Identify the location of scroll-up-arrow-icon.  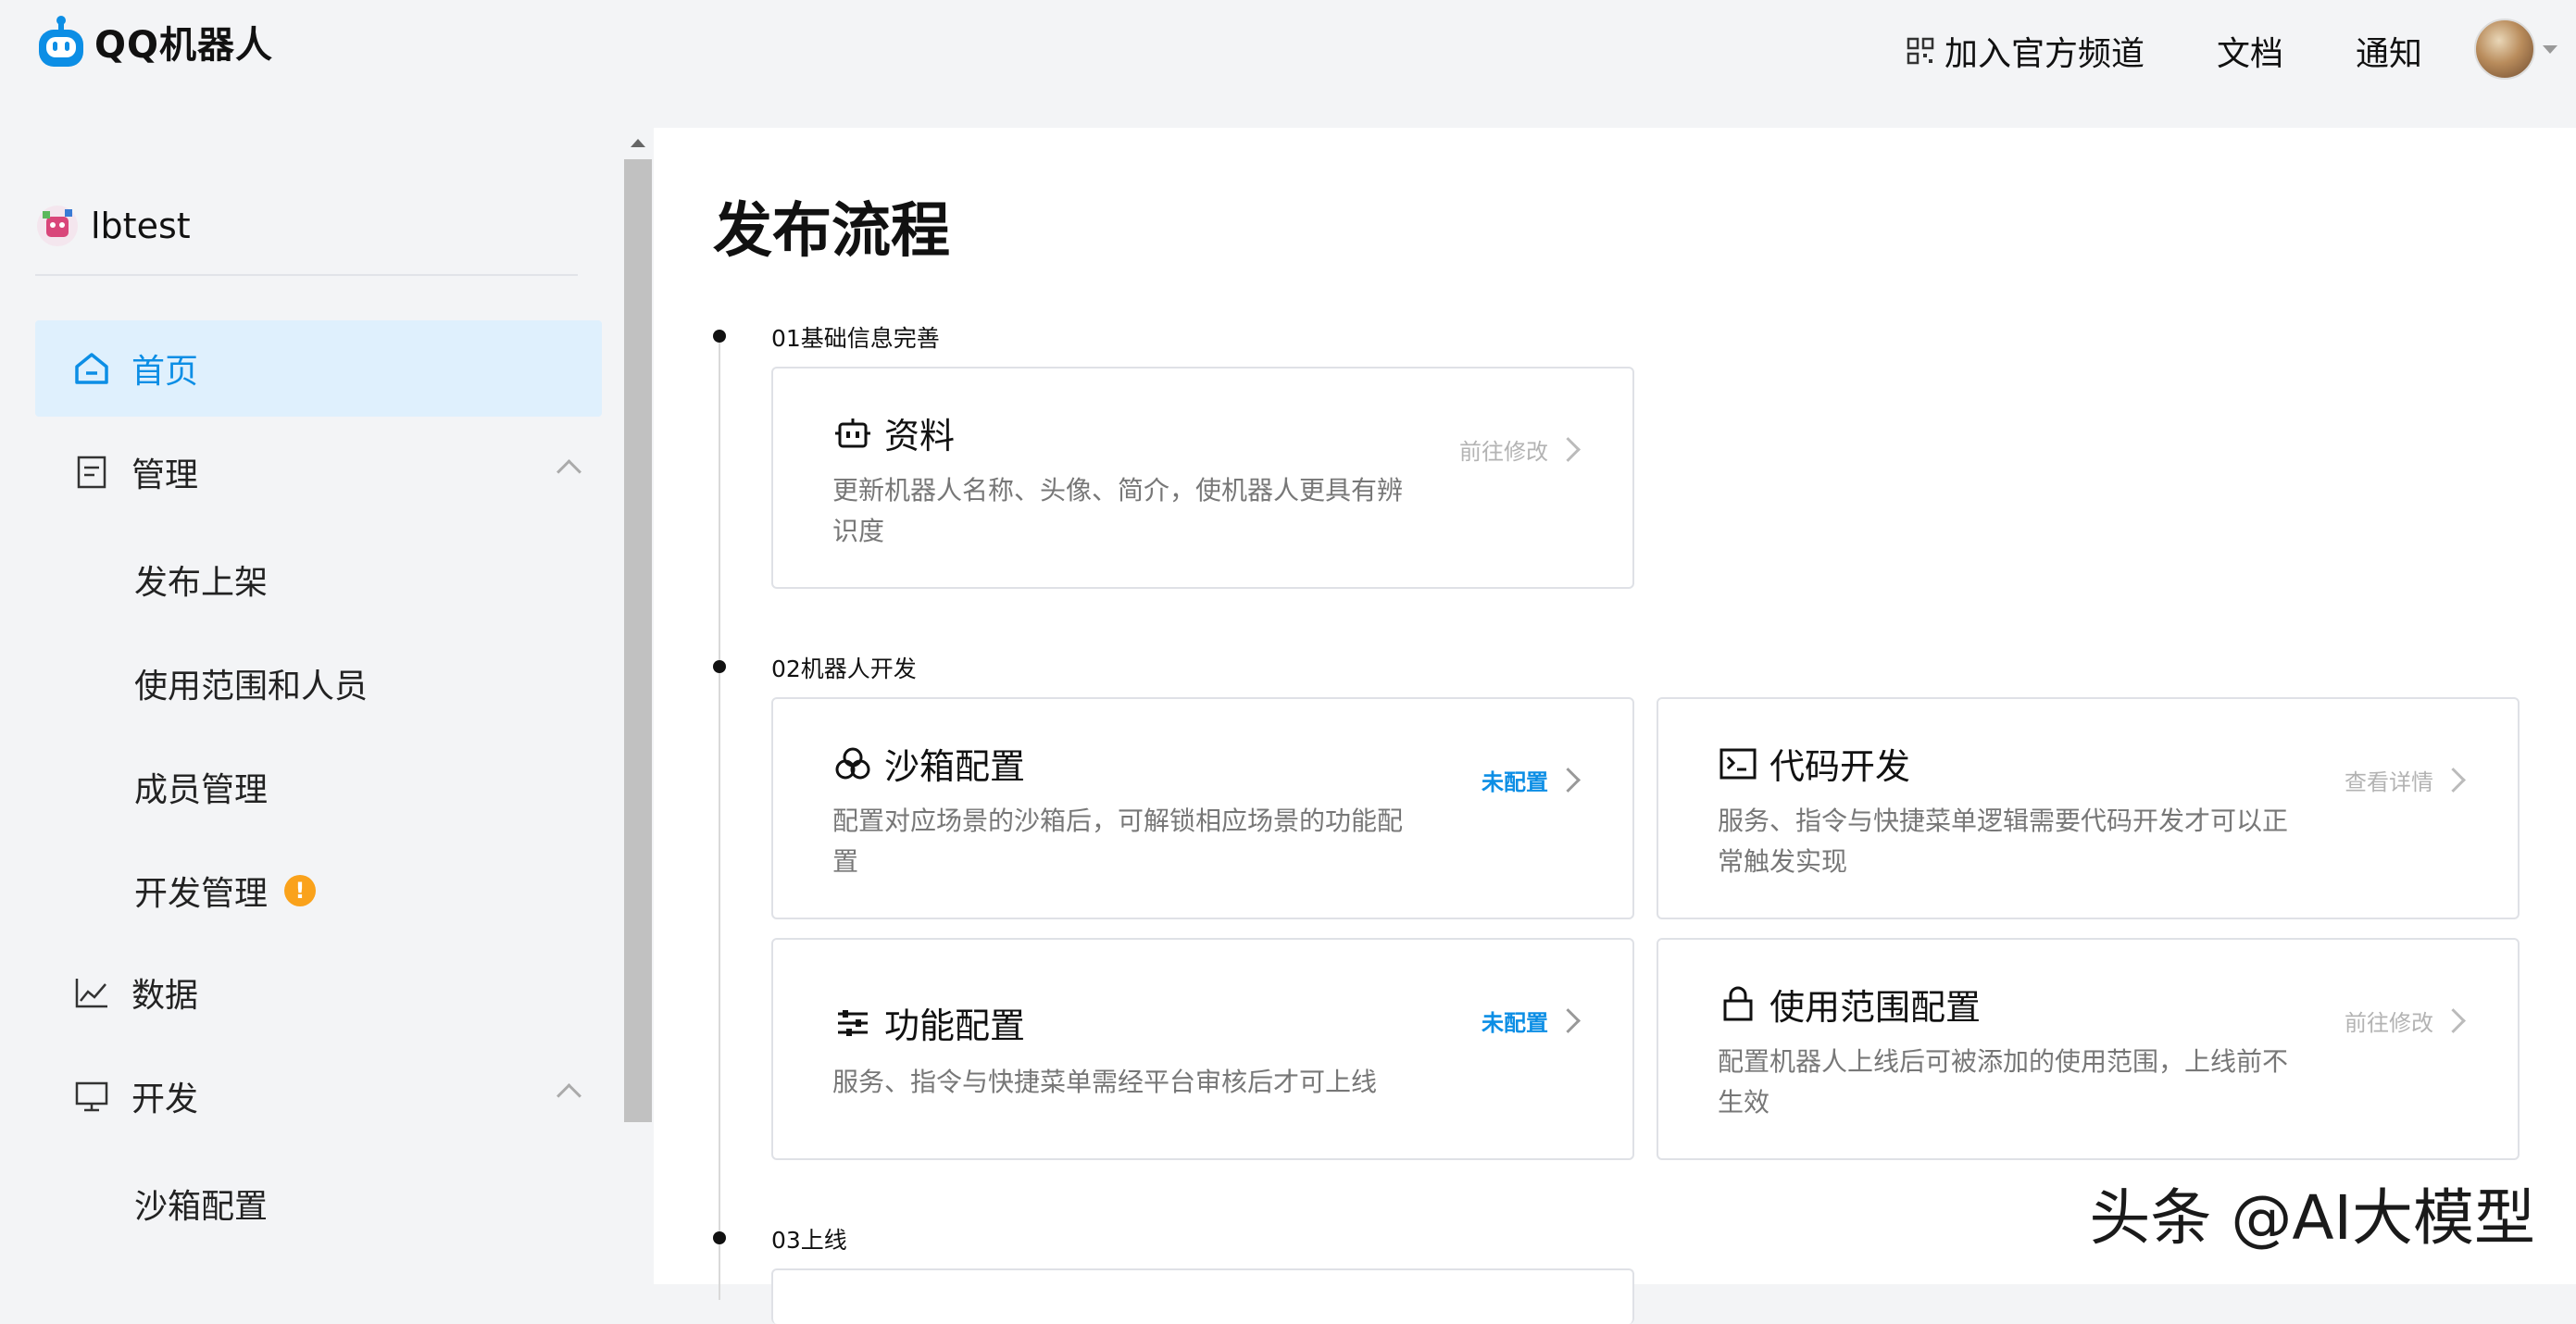
(638, 143).